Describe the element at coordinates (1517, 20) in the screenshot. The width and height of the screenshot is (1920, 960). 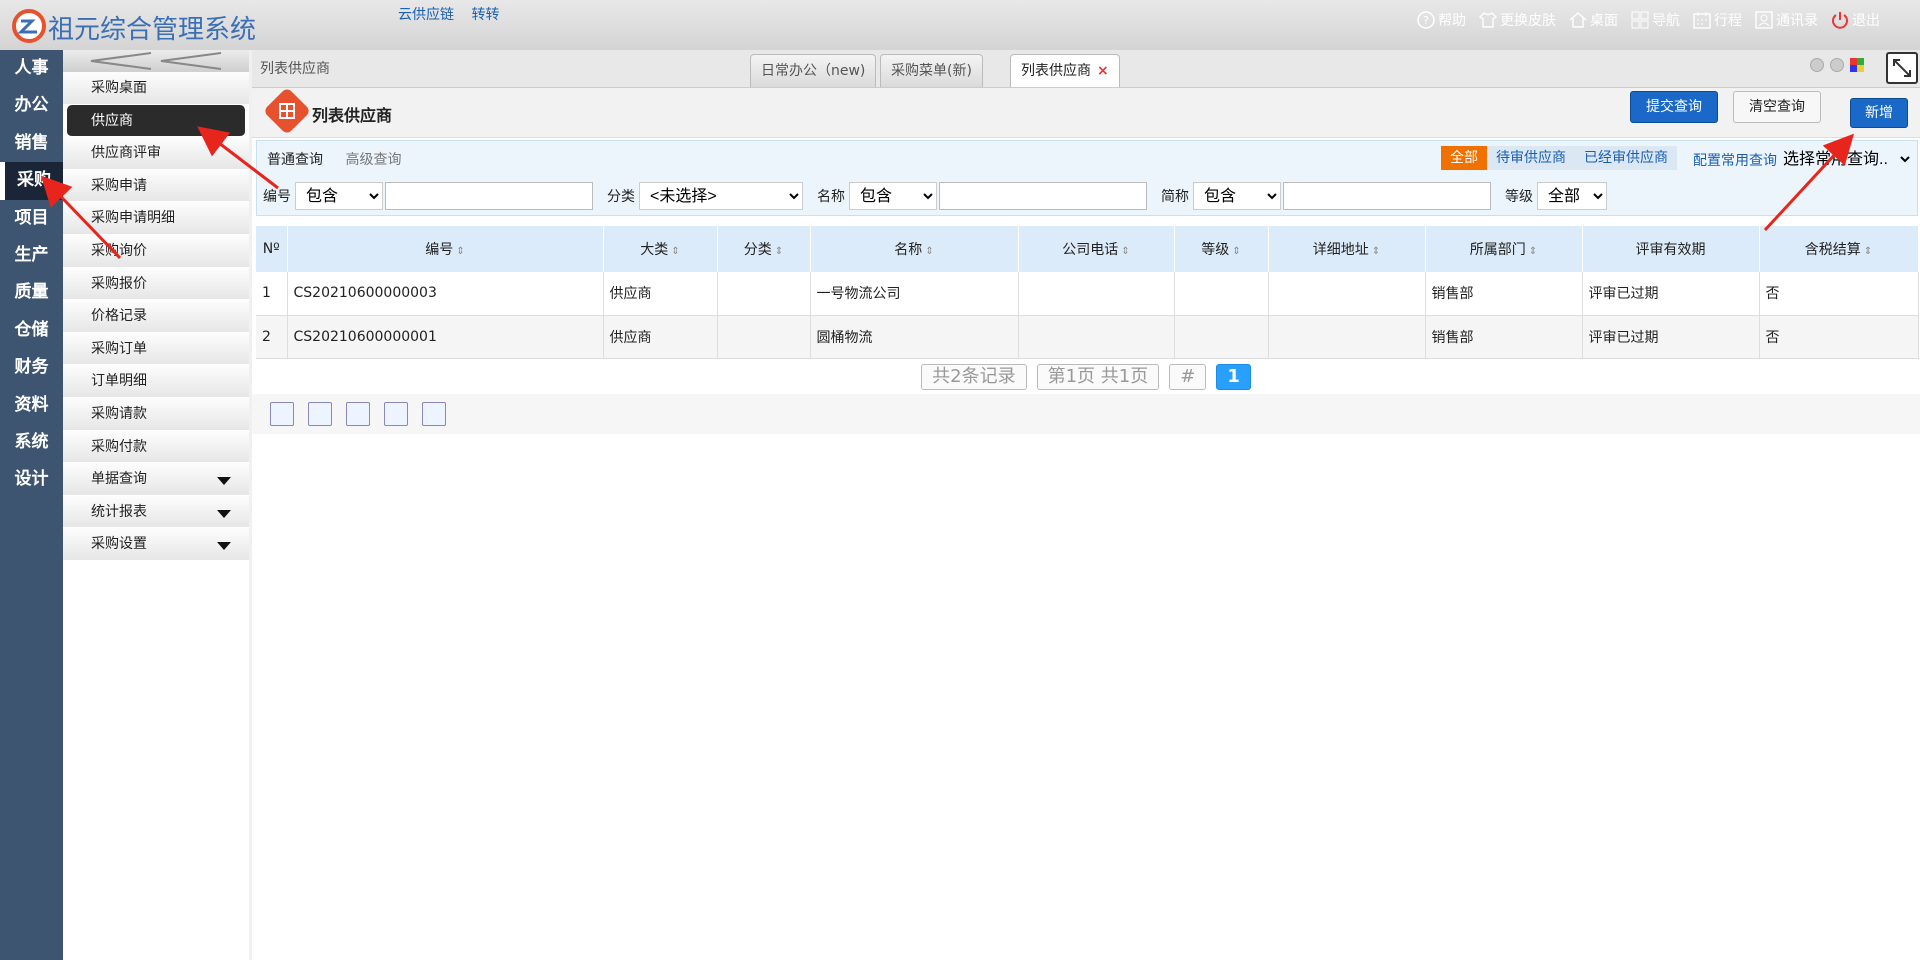
I see `change-skin-button: 更换皮肤` at that location.